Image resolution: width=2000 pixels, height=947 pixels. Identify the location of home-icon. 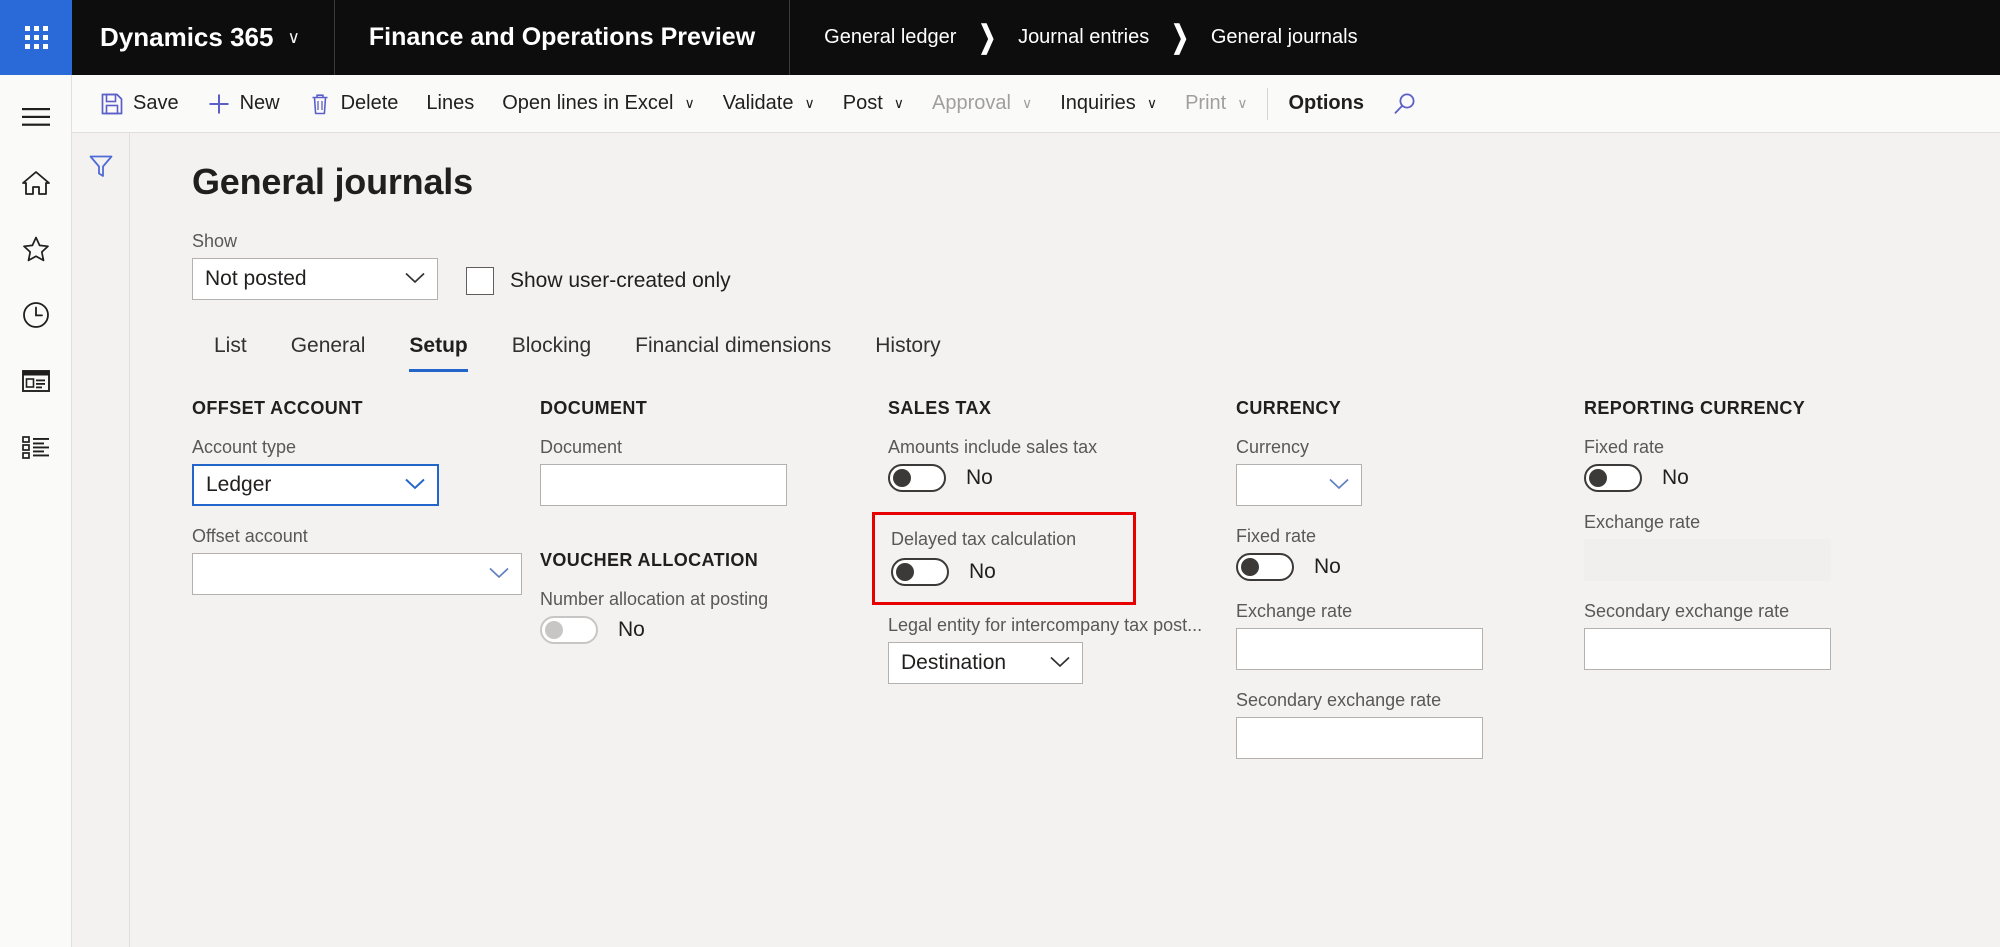
(35, 183).